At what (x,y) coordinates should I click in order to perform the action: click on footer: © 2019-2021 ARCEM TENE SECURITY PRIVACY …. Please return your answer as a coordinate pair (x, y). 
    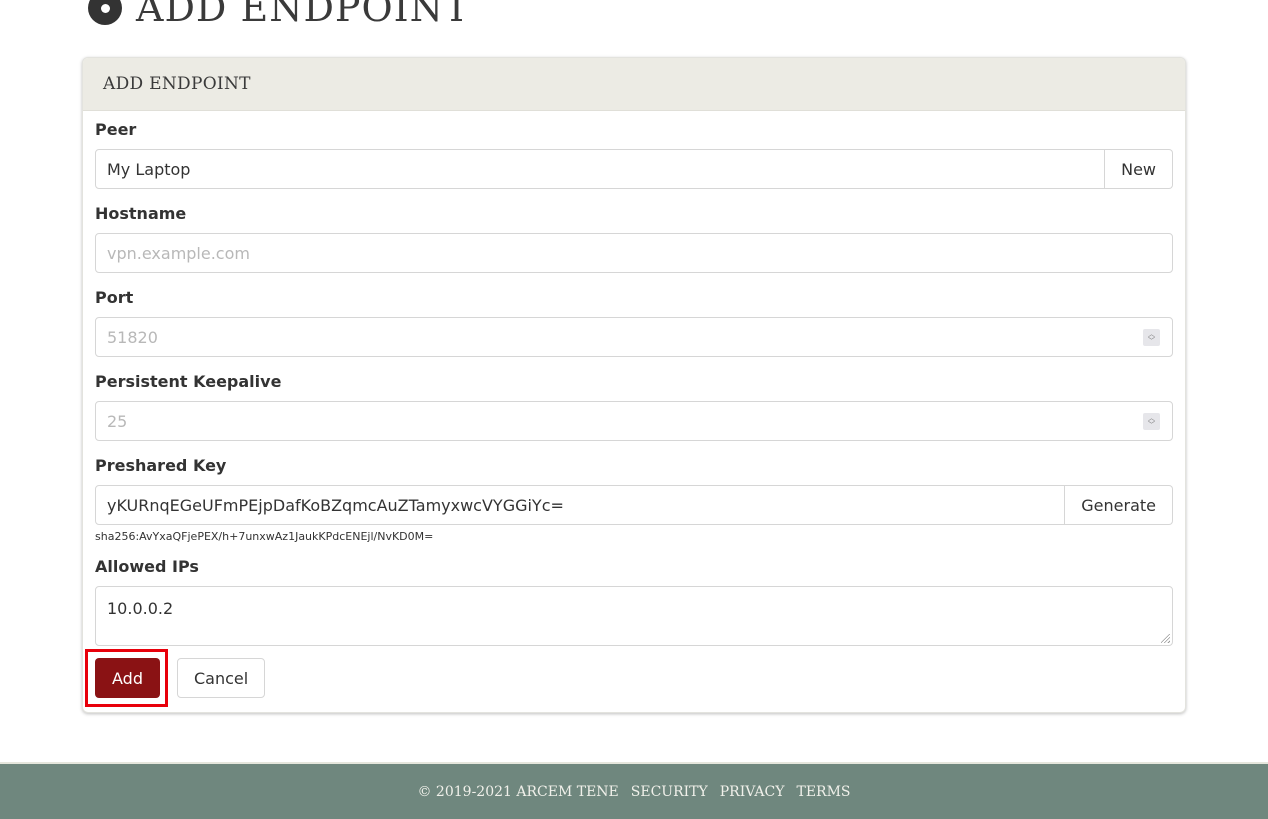
    Looking at the image, I should click on (634, 790).